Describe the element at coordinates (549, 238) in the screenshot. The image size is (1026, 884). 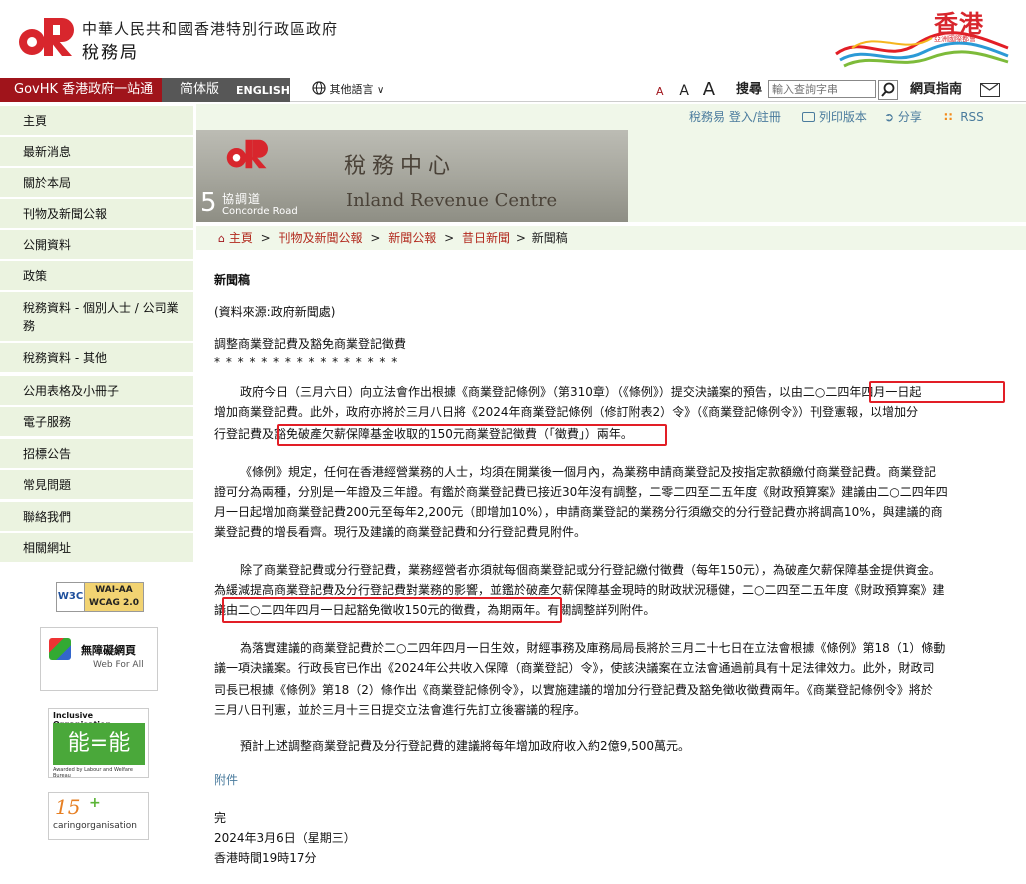
I see `breadcrumb-current: 新聞稿` at that location.